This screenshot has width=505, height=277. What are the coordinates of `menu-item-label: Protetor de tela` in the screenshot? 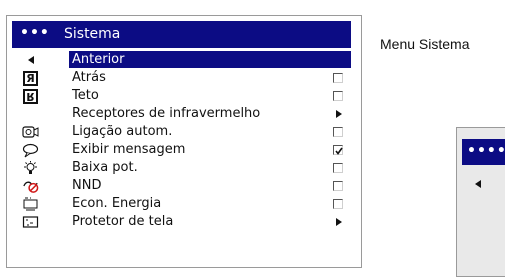 It's located at (123, 221).